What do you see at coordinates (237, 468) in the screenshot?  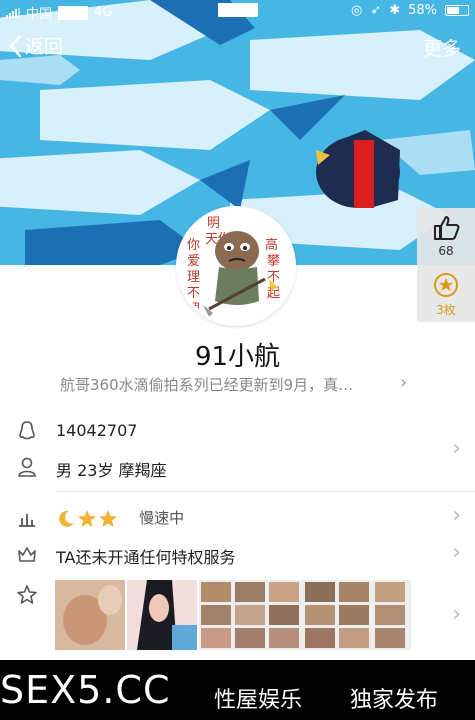 I see `basic-info-row: 男 23岁 摩羯座` at bounding box center [237, 468].